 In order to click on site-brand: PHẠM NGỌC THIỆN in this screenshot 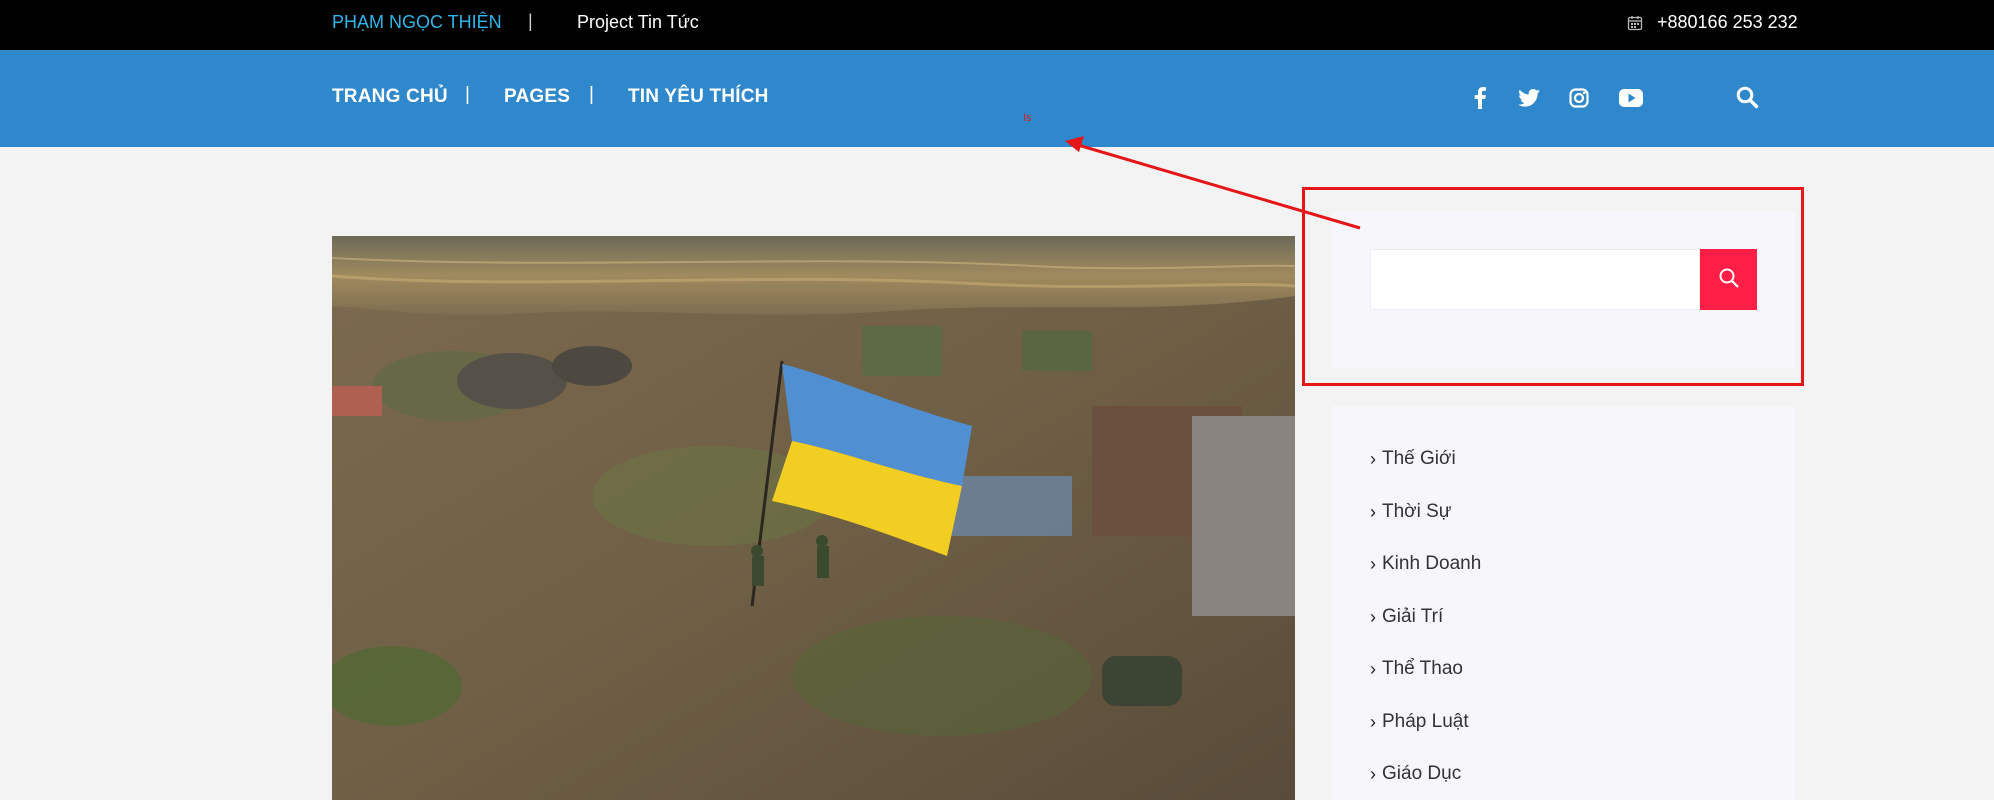, I will do `click(417, 22)`.